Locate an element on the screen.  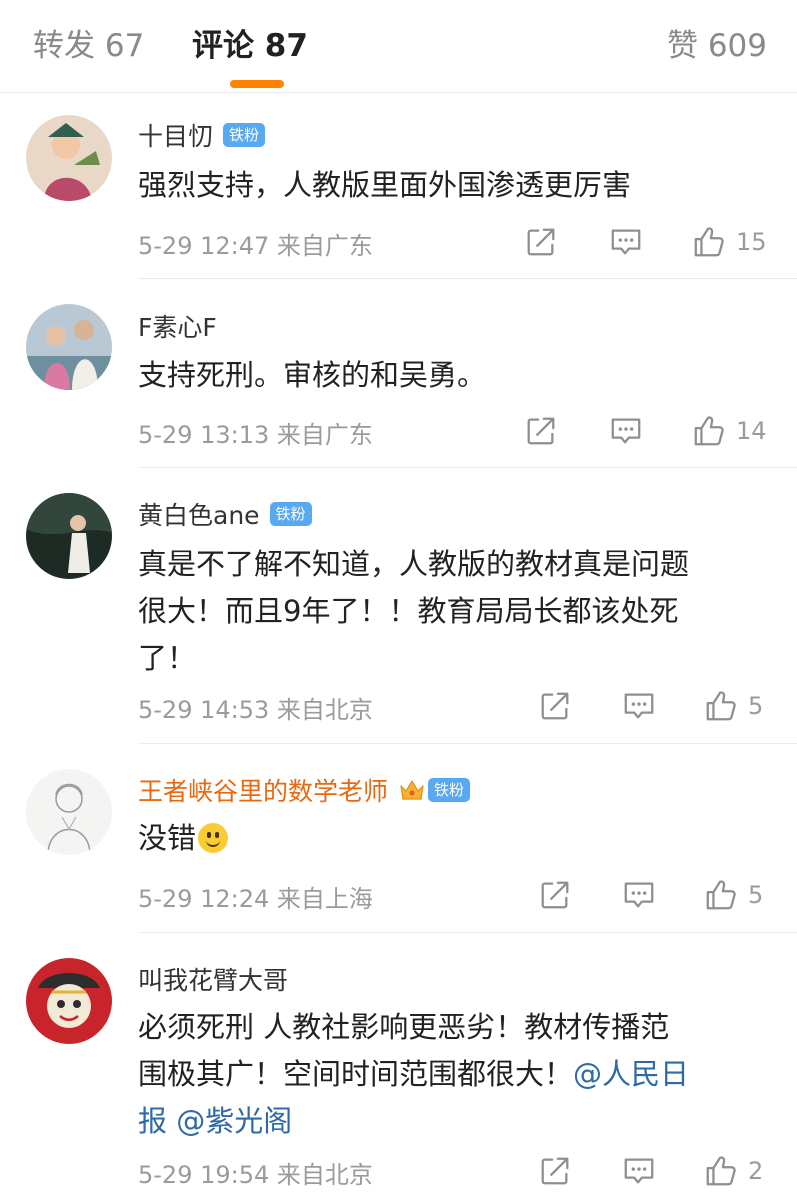
comment-meta: 5-29 13:13 来自广东 14 is located at coordinates (455, 431).